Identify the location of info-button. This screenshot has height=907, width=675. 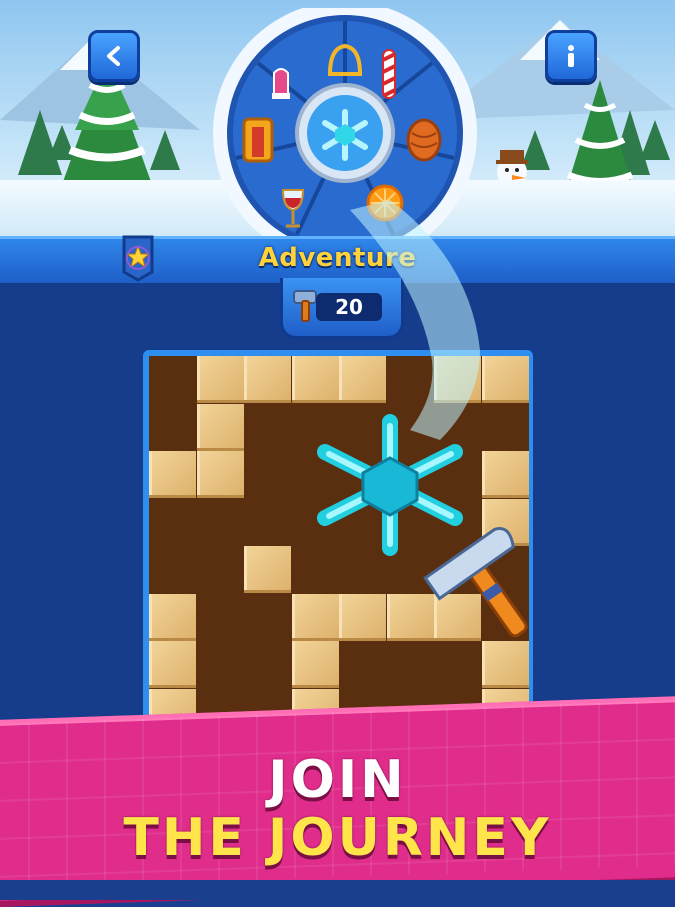
(571, 56).